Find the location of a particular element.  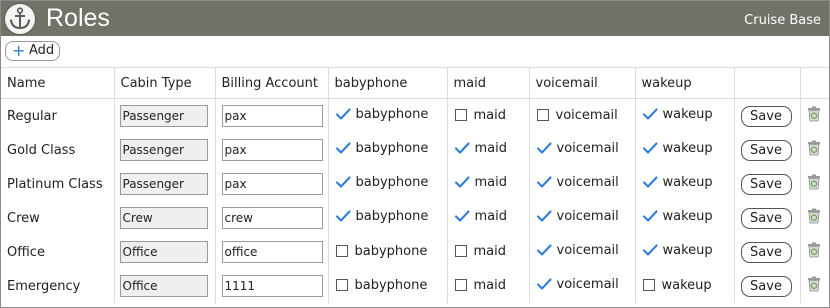

column-header-delete is located at coordinates (814, 83).